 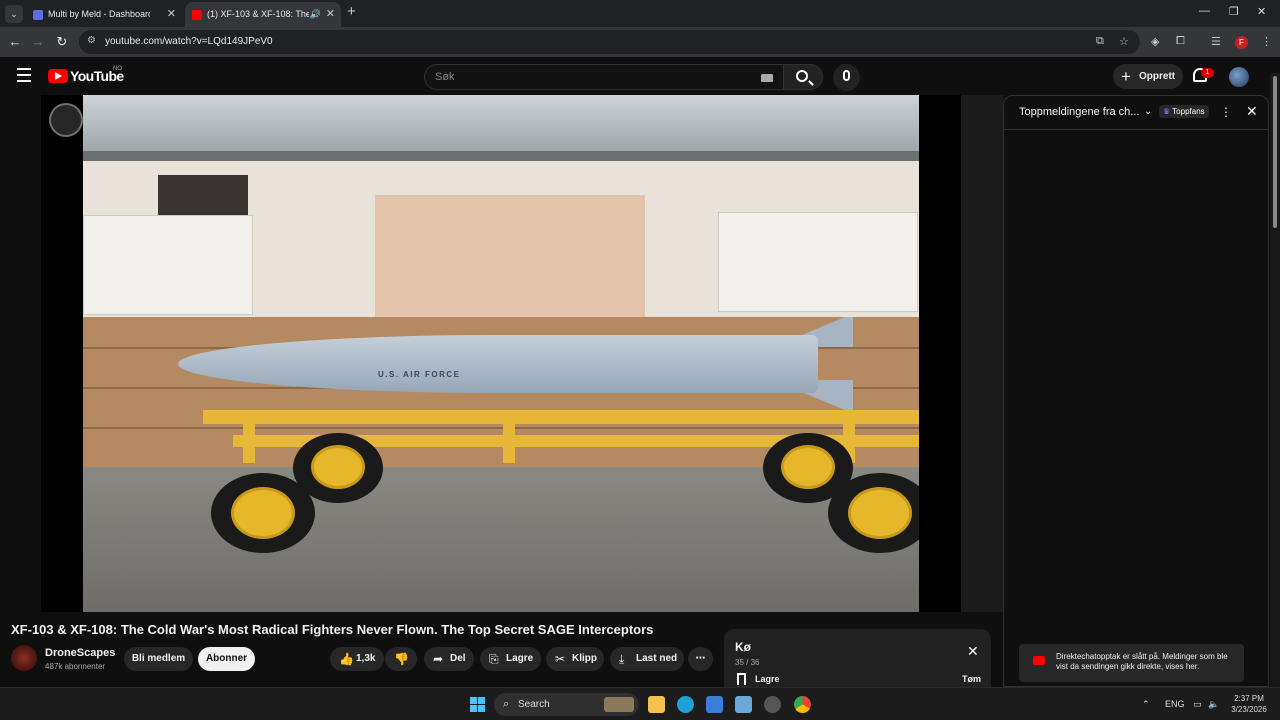 I want to click on close-window-icon: ✕, so click(x=1261, y=11).